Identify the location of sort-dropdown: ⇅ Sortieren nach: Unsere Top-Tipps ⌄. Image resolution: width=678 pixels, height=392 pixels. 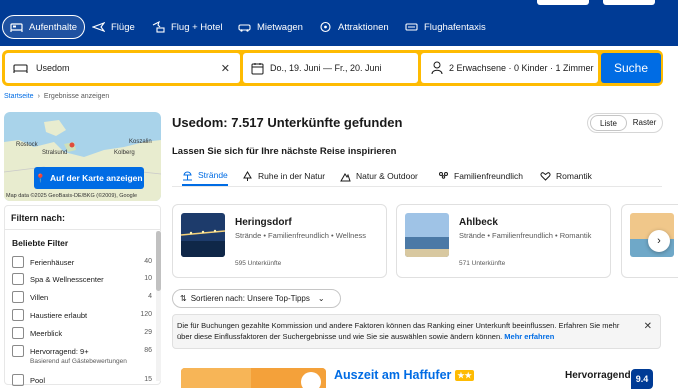
(256, 298).